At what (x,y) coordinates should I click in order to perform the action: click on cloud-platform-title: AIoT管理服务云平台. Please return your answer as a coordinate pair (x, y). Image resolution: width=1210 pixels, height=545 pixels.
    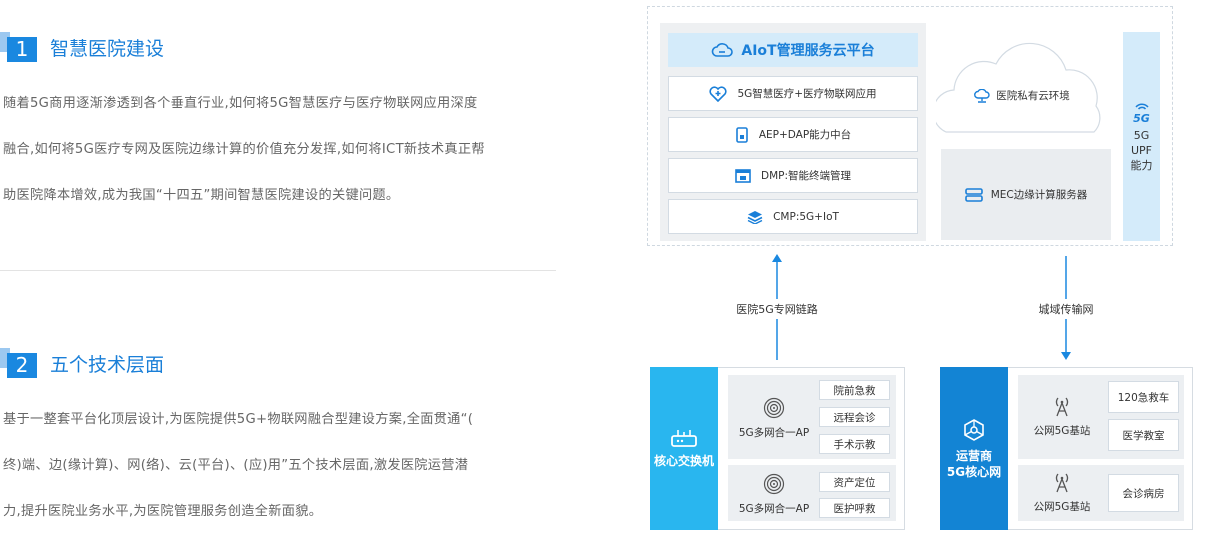
    Looking at the image, I should click on (793, 50).